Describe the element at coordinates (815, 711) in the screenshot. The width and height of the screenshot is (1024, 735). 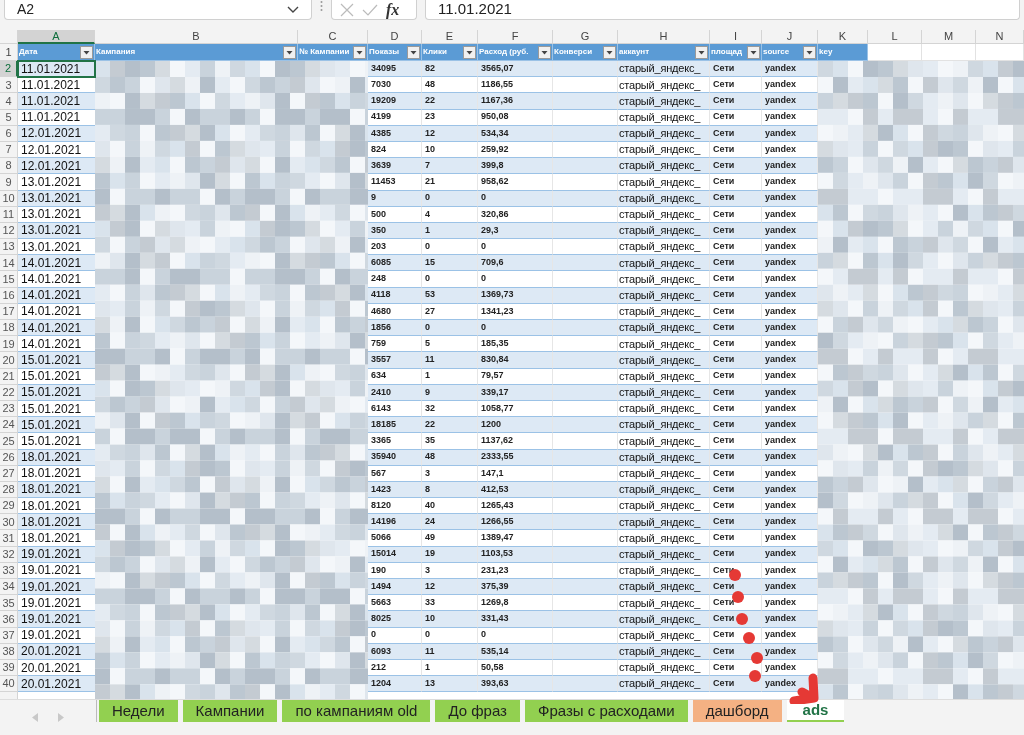
I see `sheet-tab: ads` at that location.